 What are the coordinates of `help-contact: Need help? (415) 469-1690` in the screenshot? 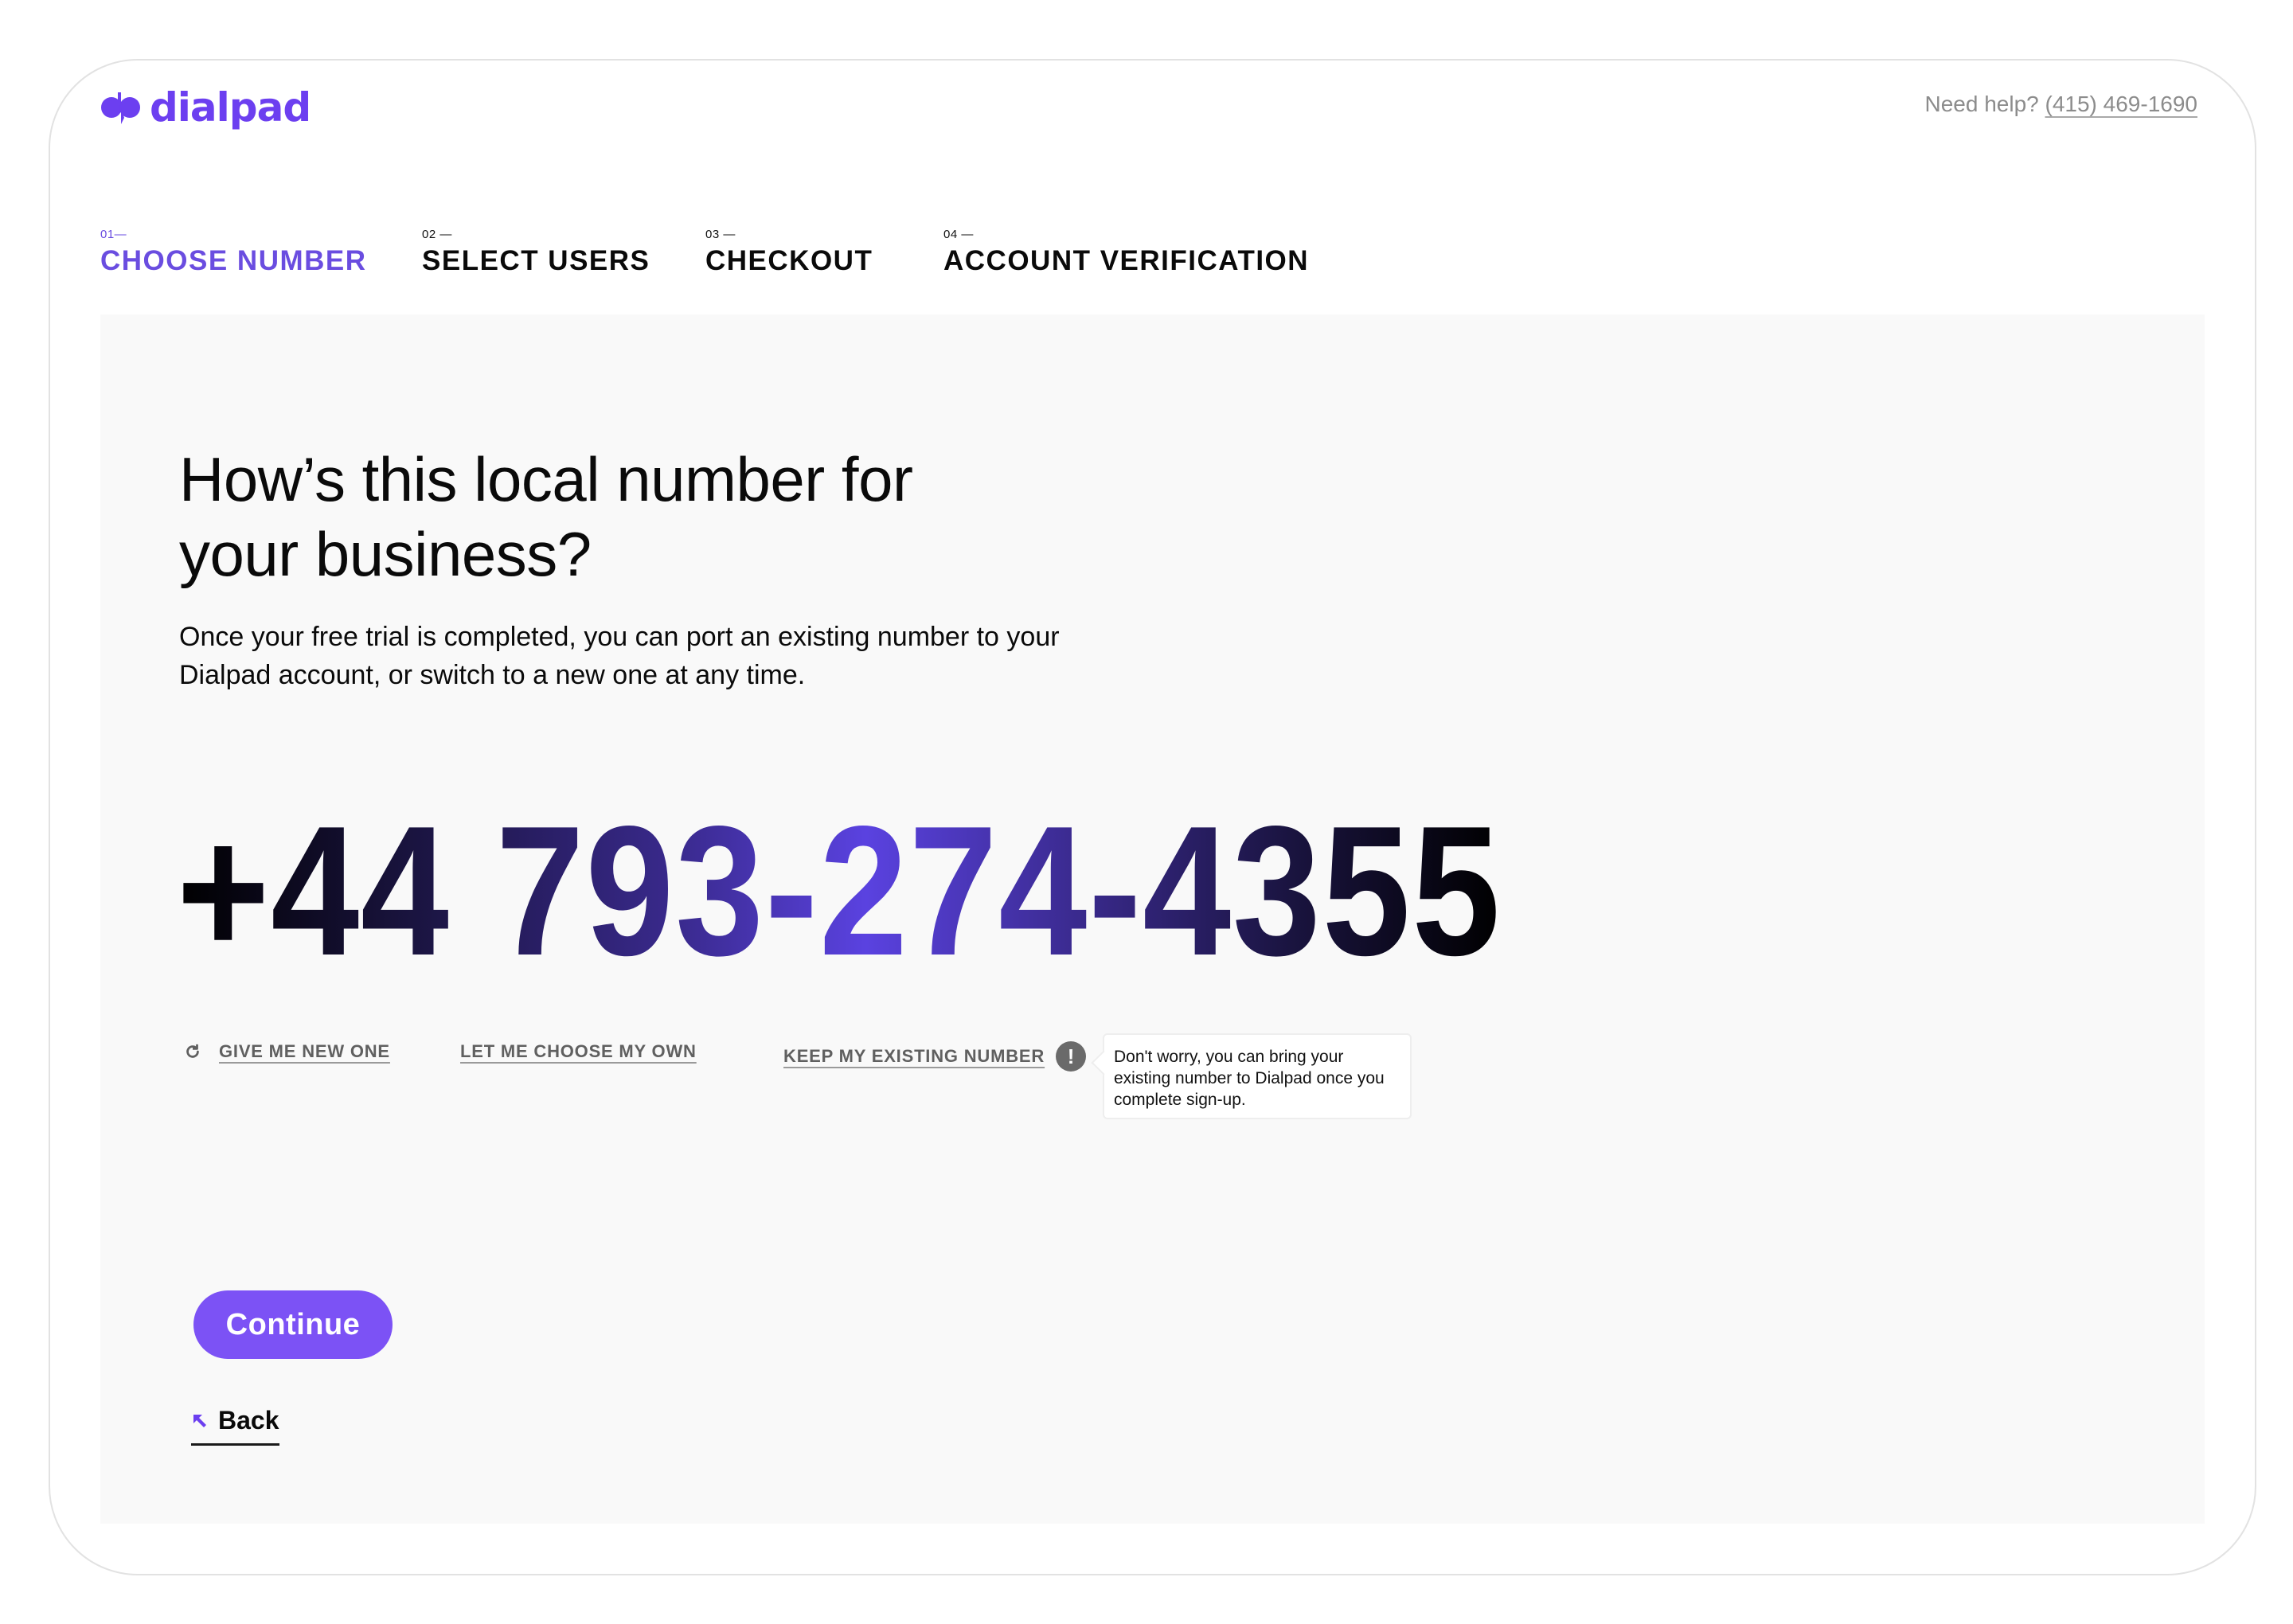 It's located at (2061, 104).